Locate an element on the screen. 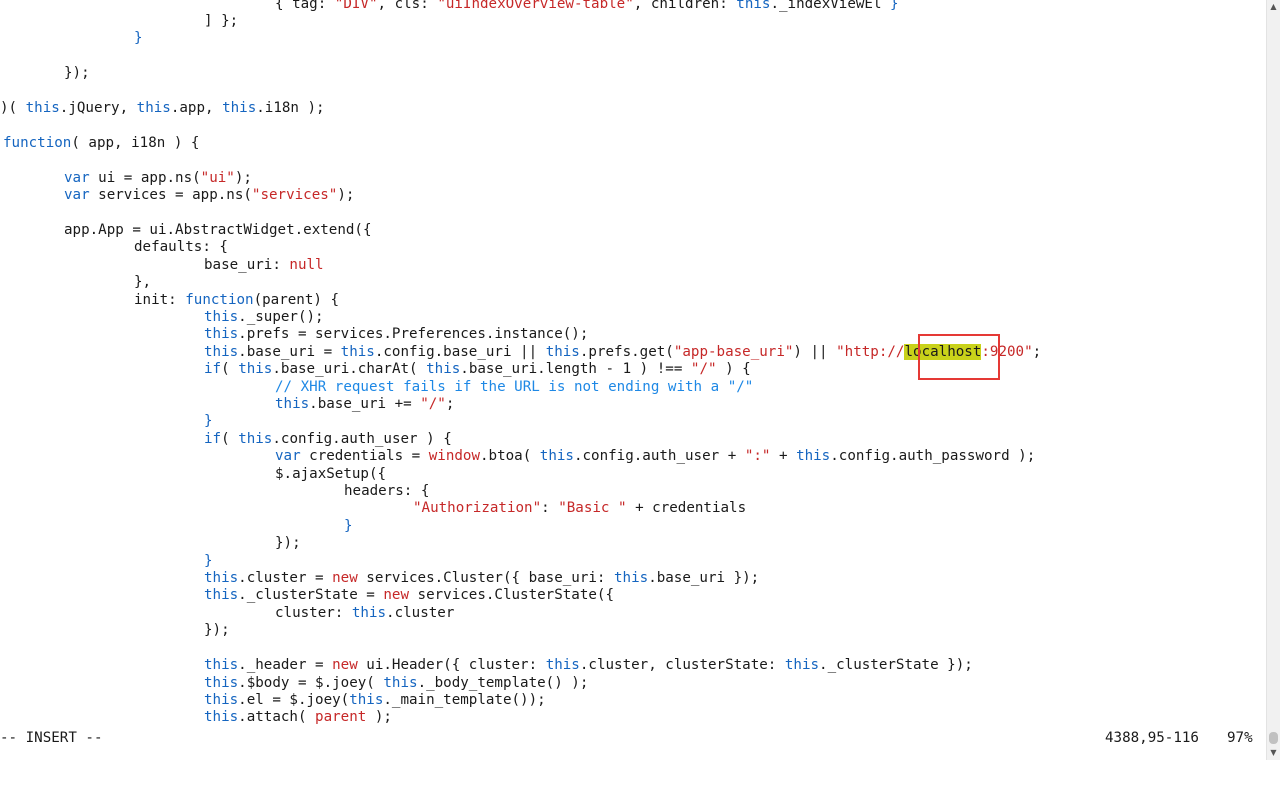 The width and height of the screenshot is (1280, 801). code-line: defaults: { is located at coordinates (181, 247).